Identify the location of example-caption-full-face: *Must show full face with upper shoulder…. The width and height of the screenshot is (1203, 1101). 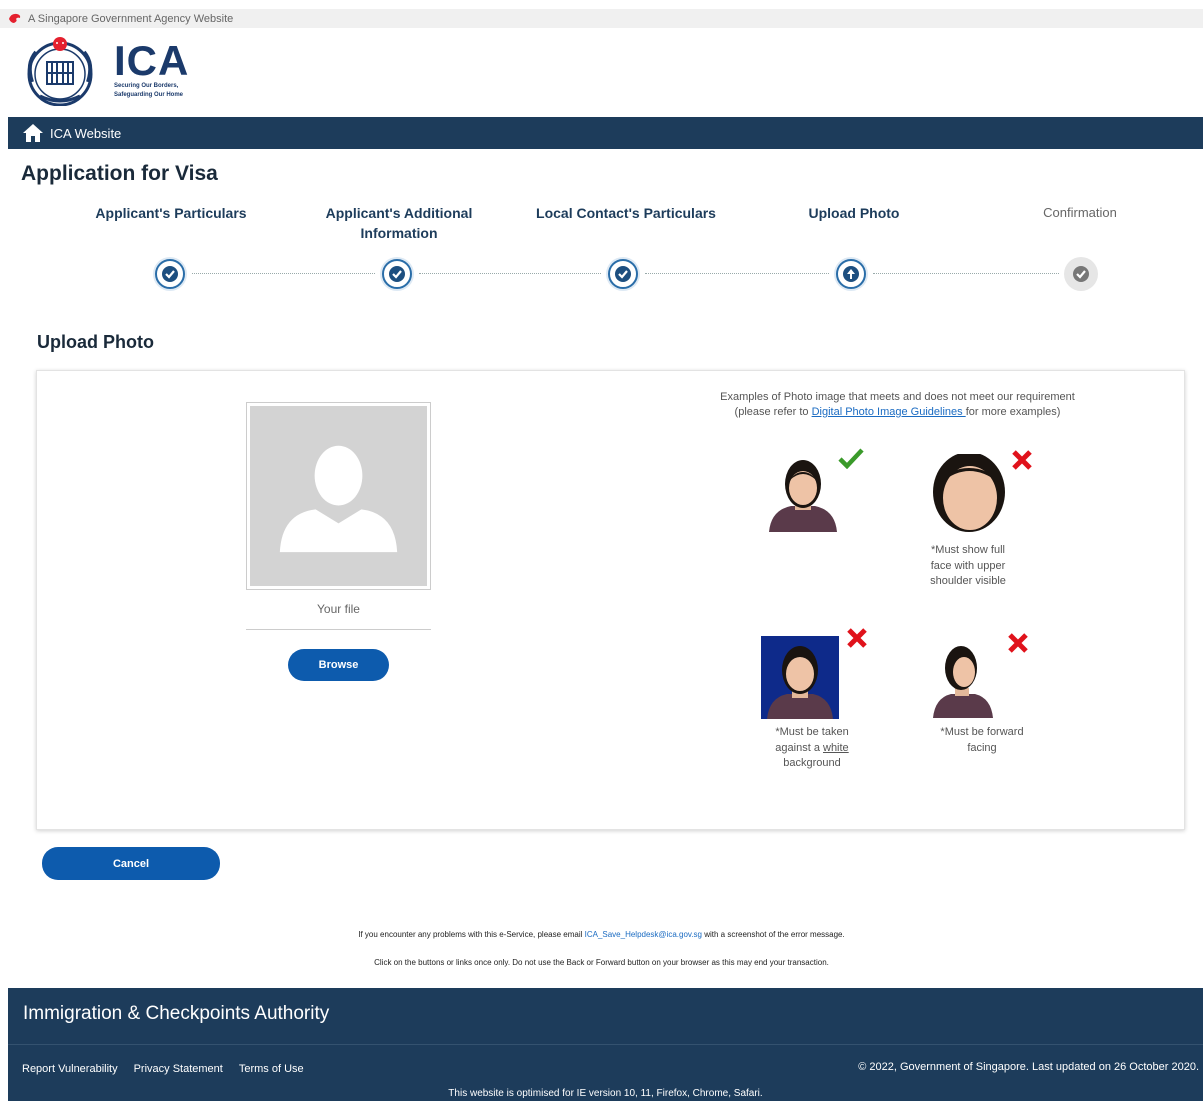
(968, 566).